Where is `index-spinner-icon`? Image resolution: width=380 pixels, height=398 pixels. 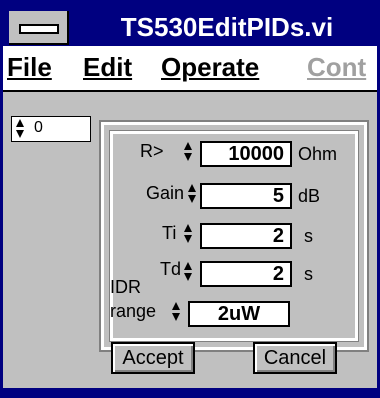 index-spinner-icon is located at coordinates (21, 129).